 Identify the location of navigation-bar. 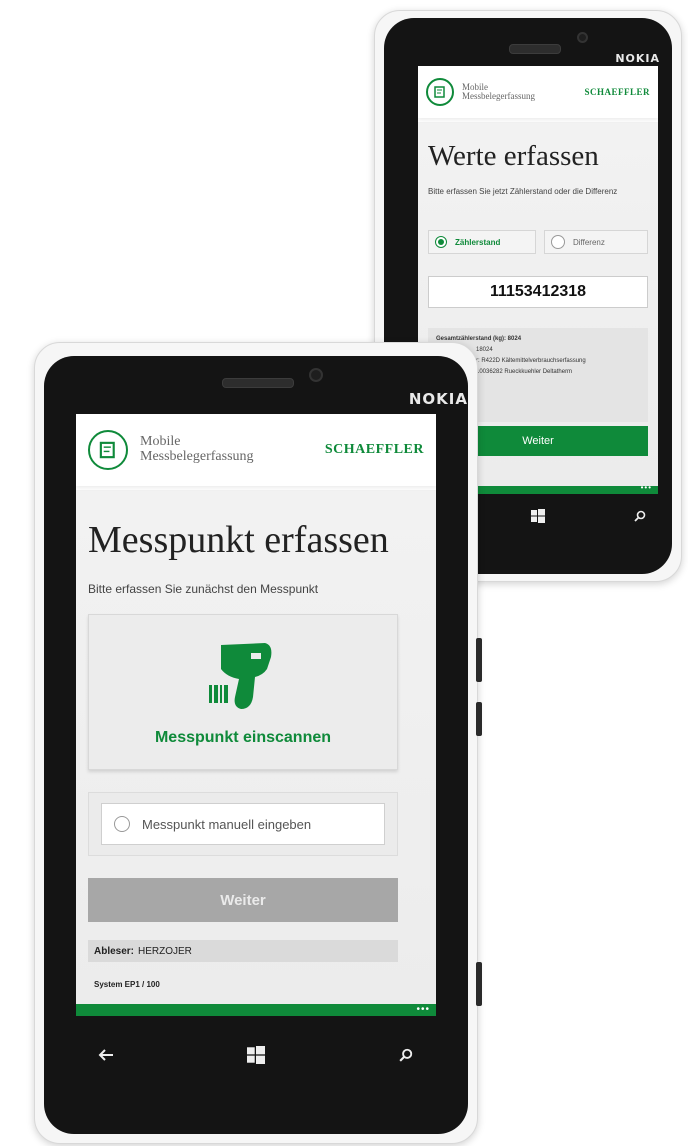
(256, 1055).